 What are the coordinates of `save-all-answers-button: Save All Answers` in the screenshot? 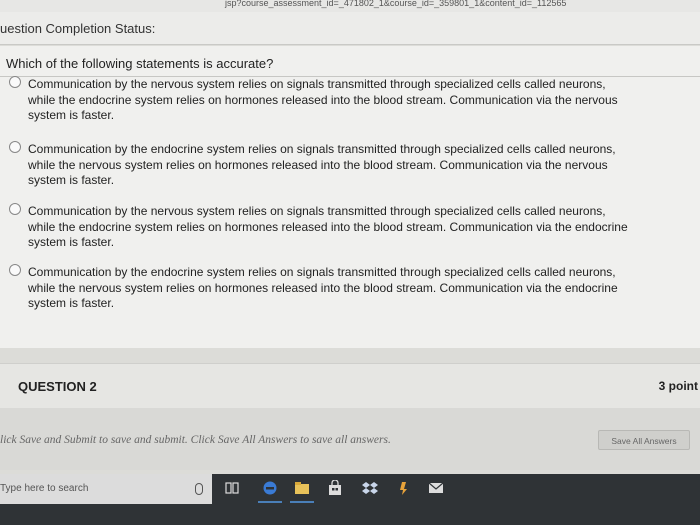 It's located at (644, 440).